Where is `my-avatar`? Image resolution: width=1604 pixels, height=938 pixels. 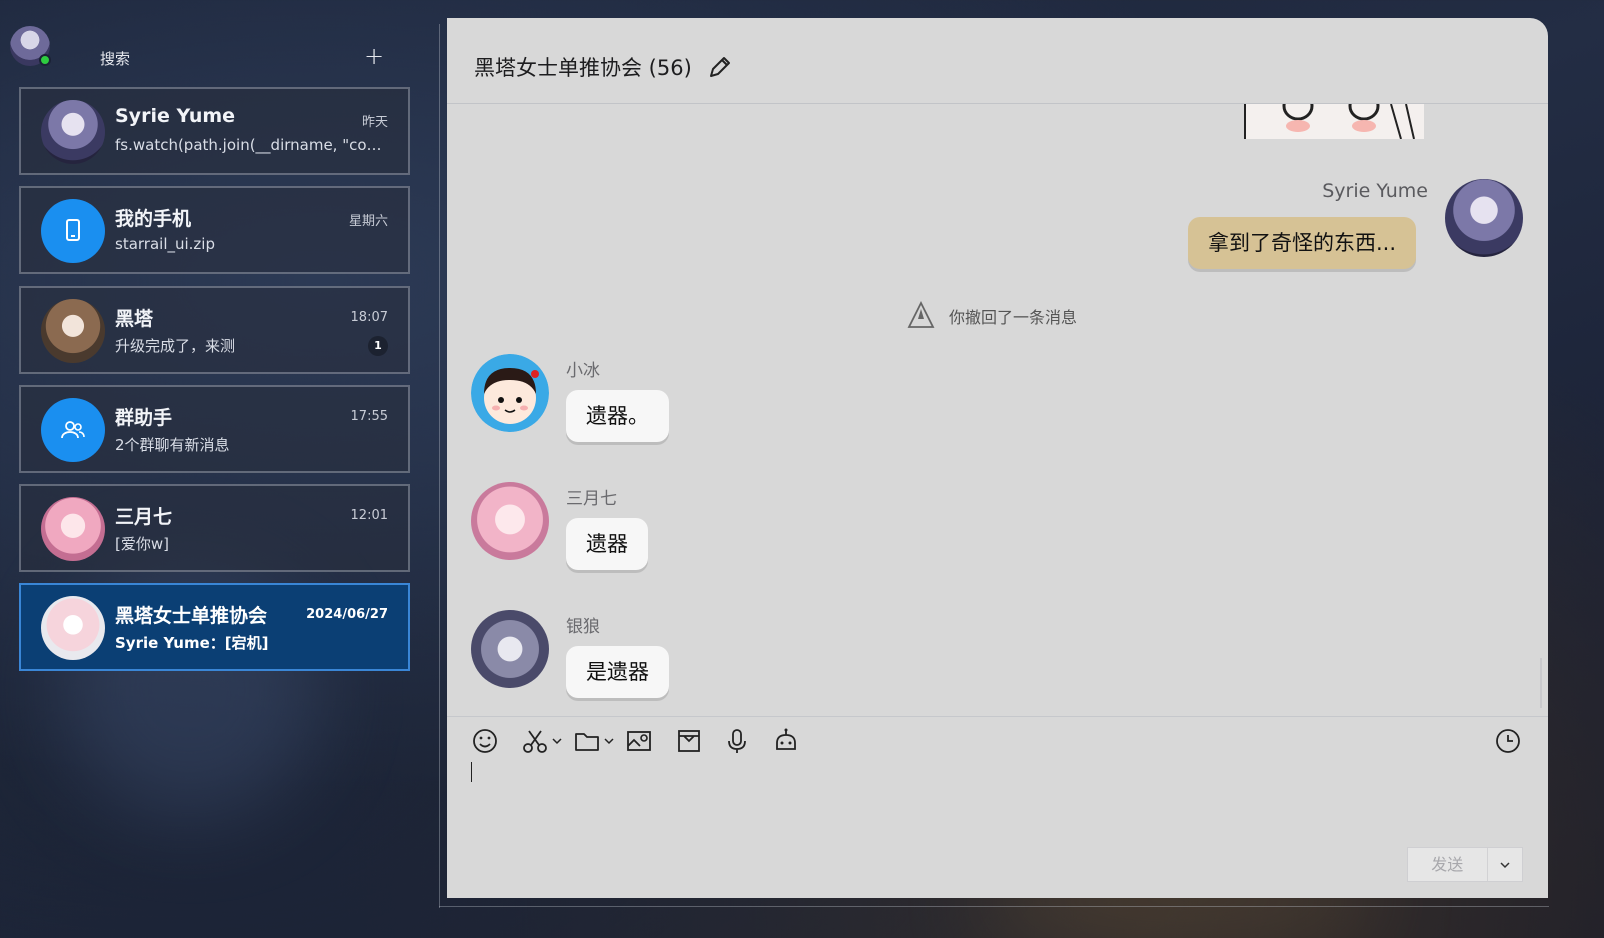
my-avatar is located at coordinates (30, 46).